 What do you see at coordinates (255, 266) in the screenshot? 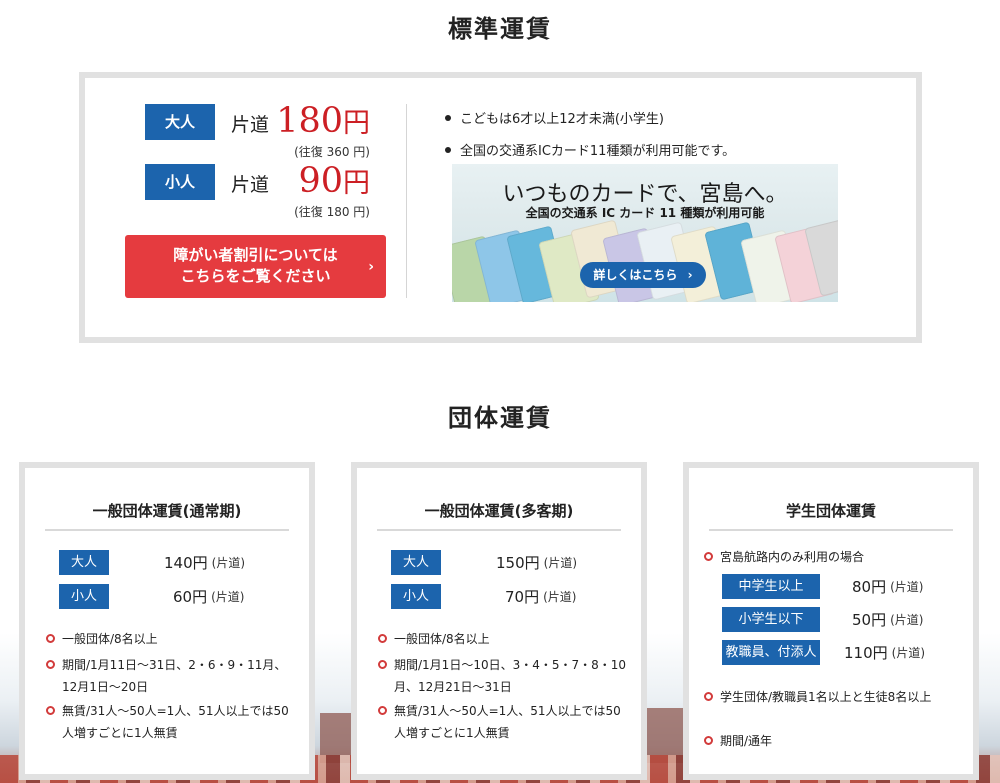
I see `disability-discount-button: 障がい者割引については こちらをご覧ください ›` at bounding box center [255, 266].